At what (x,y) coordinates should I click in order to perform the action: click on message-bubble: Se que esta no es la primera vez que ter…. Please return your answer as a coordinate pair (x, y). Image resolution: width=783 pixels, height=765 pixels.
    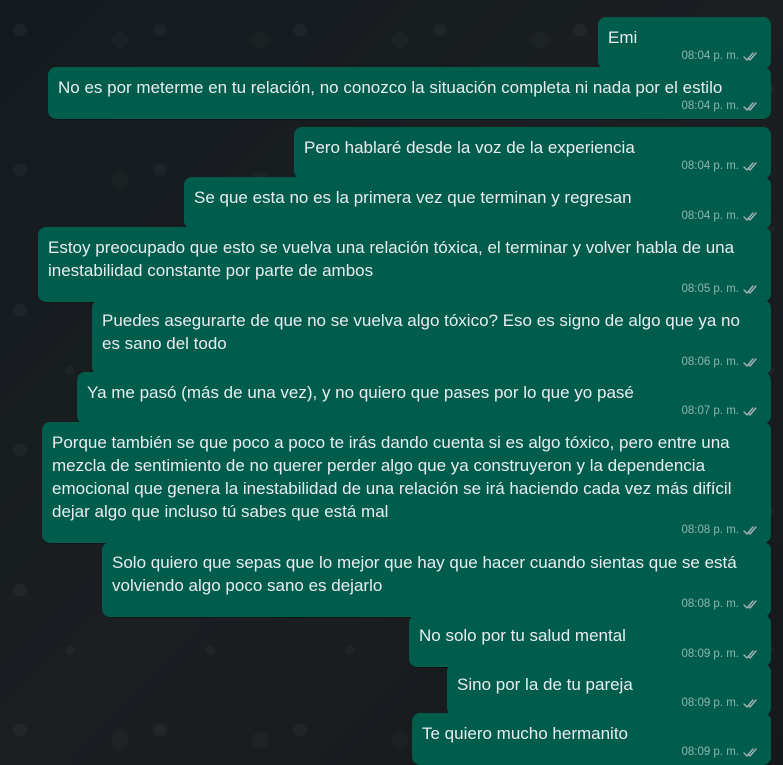
    Looking at the image, I should click on (477, 203).